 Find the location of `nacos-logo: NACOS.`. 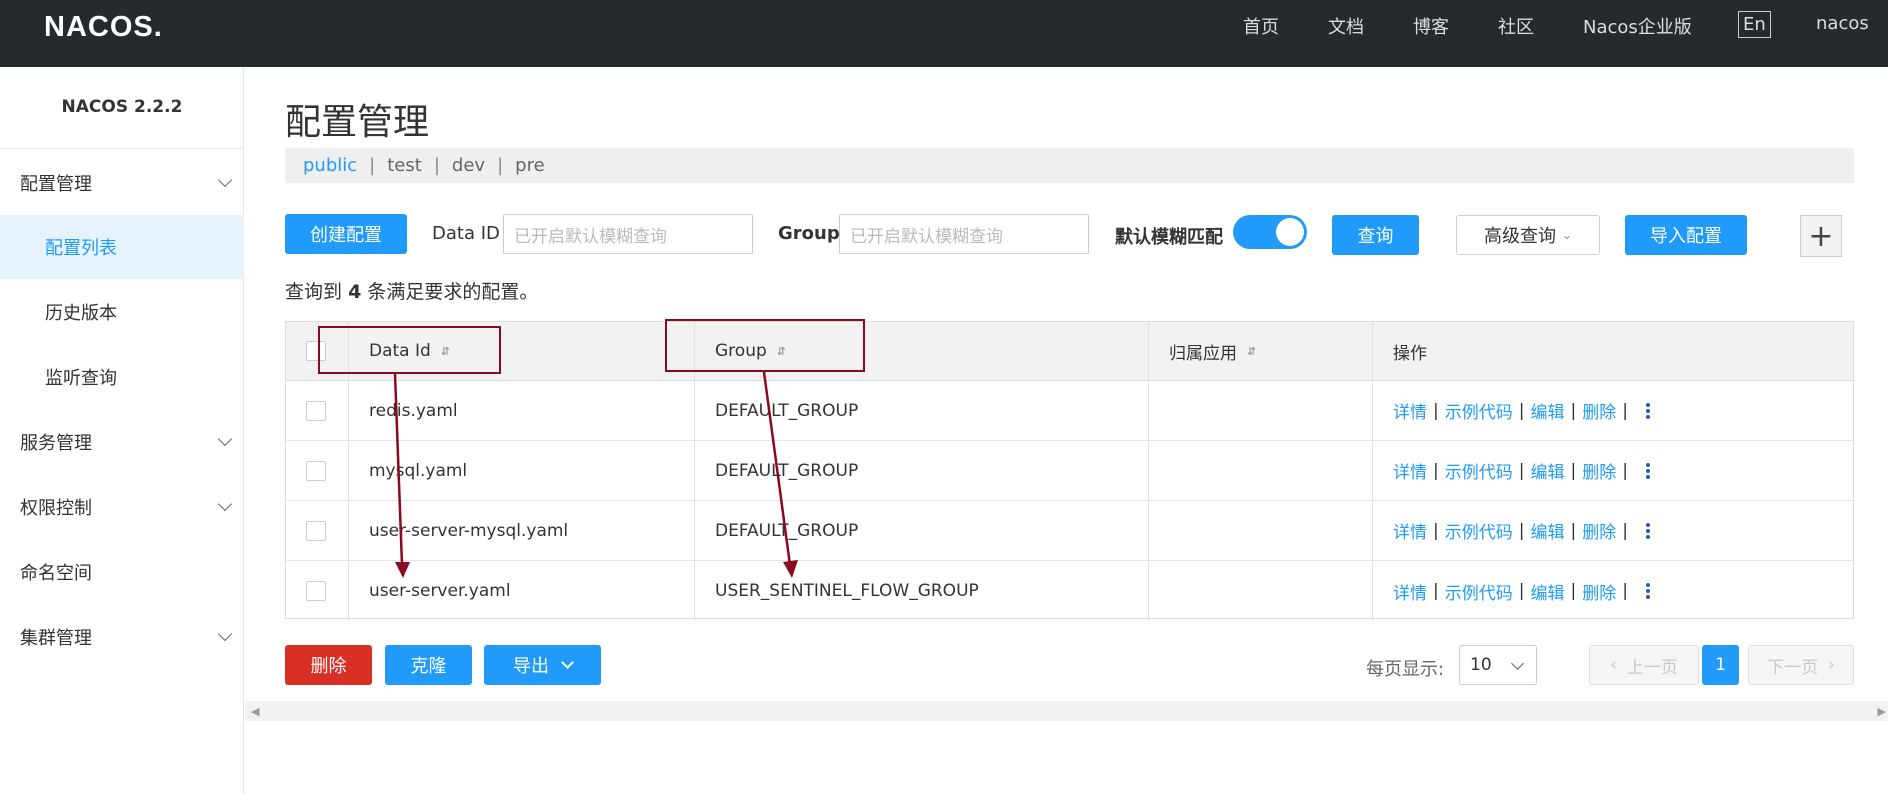

nacos-logo: NACOS. is located at coordinates (103, 27).